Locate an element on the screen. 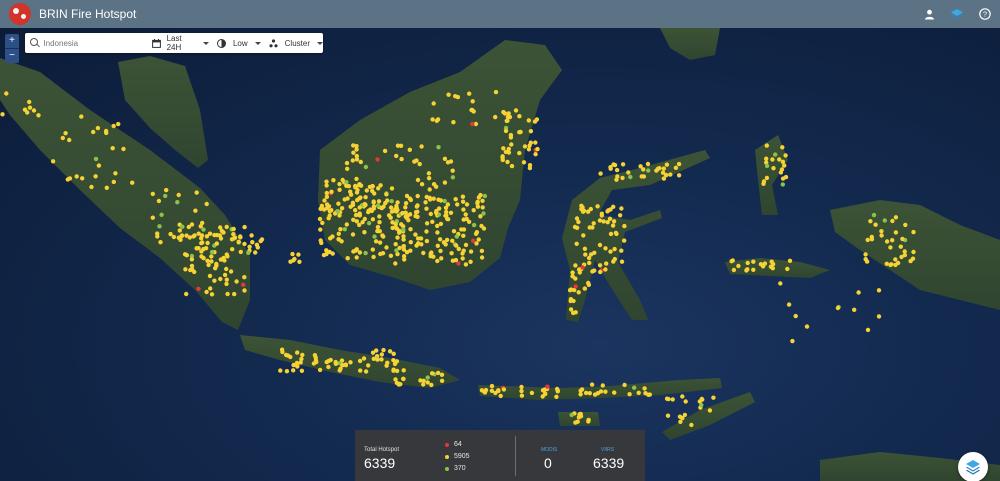  basemap-layers-button is located at coordinates (973, 466).